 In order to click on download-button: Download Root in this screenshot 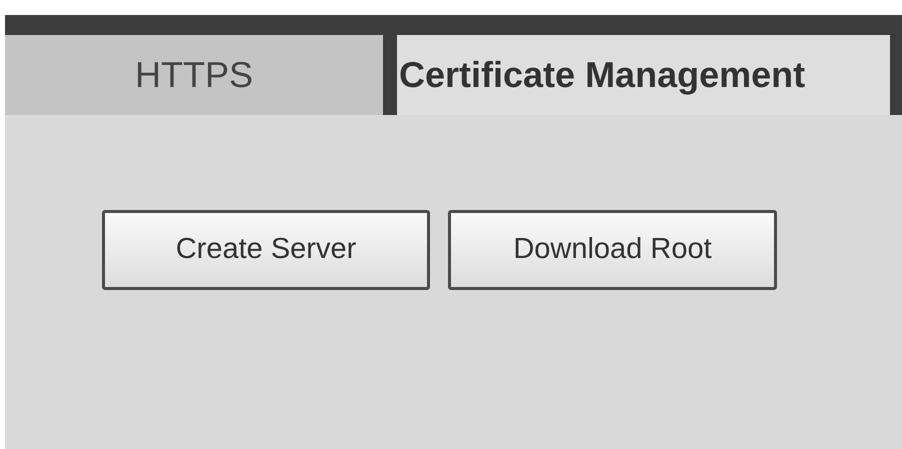, I will do `click(612, 250)`.